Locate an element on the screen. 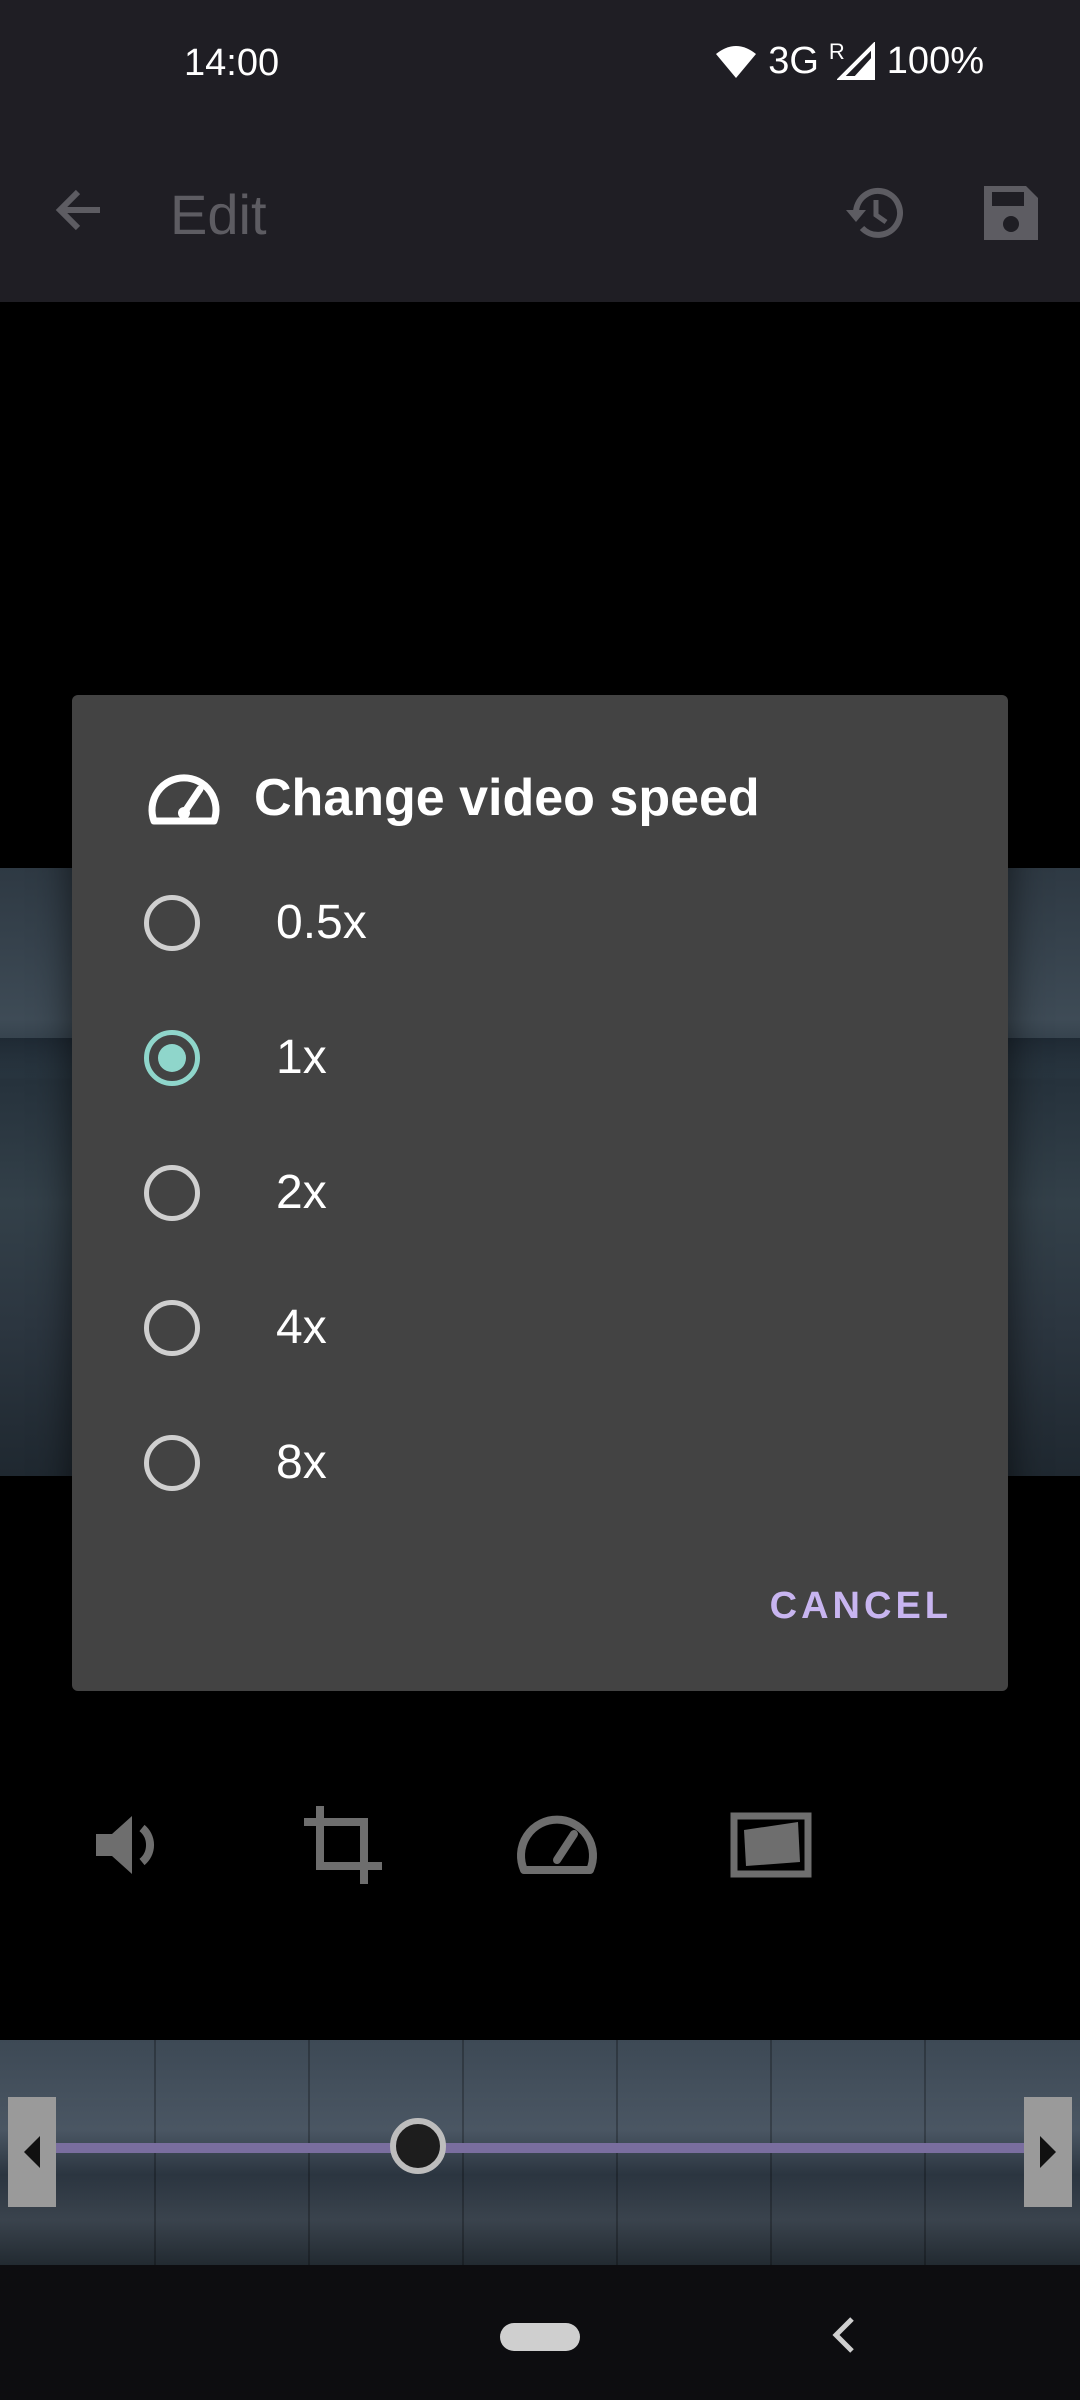  option-label: 0.5x is located at coordinates (321, 922).